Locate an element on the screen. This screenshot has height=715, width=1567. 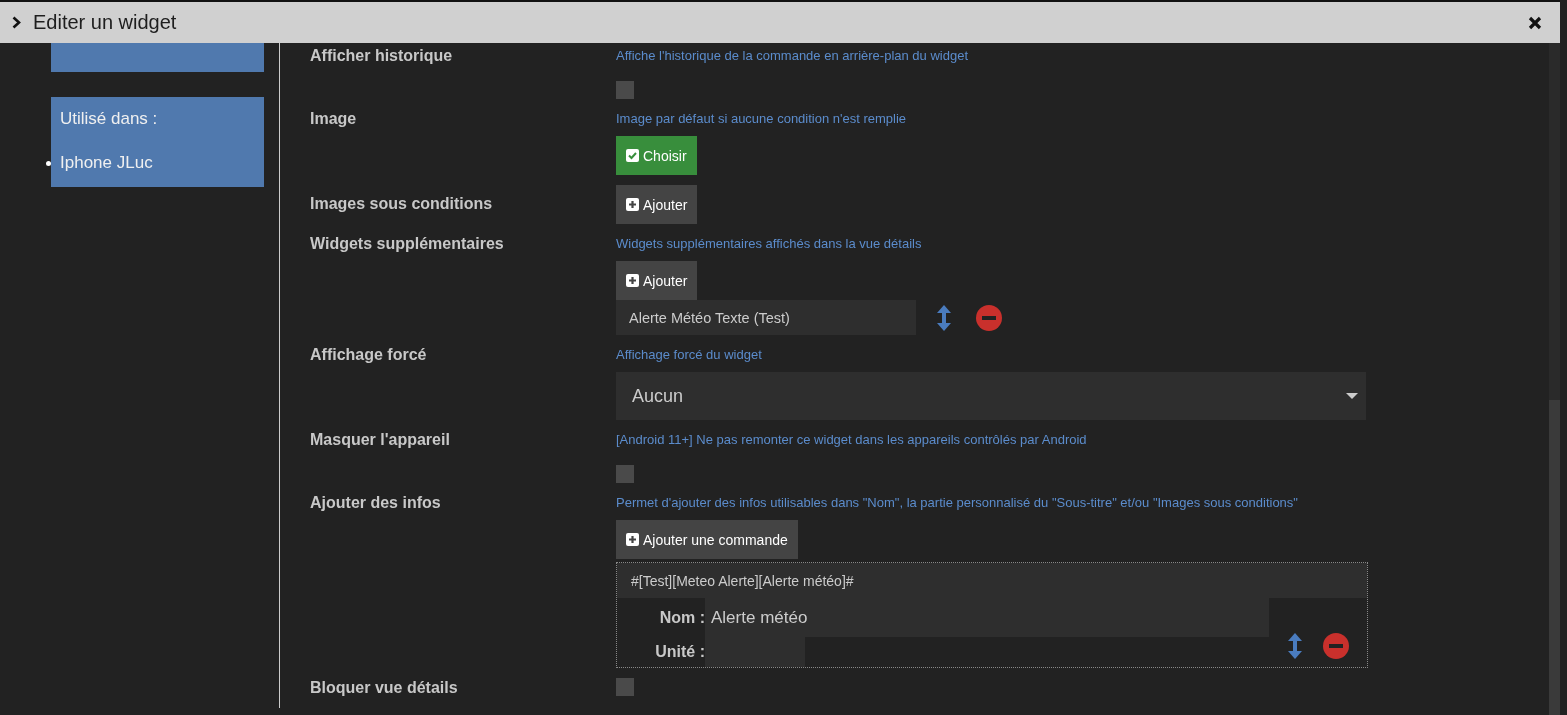
field-label: Bloquer vue détails is located at coordinates (384, 688).